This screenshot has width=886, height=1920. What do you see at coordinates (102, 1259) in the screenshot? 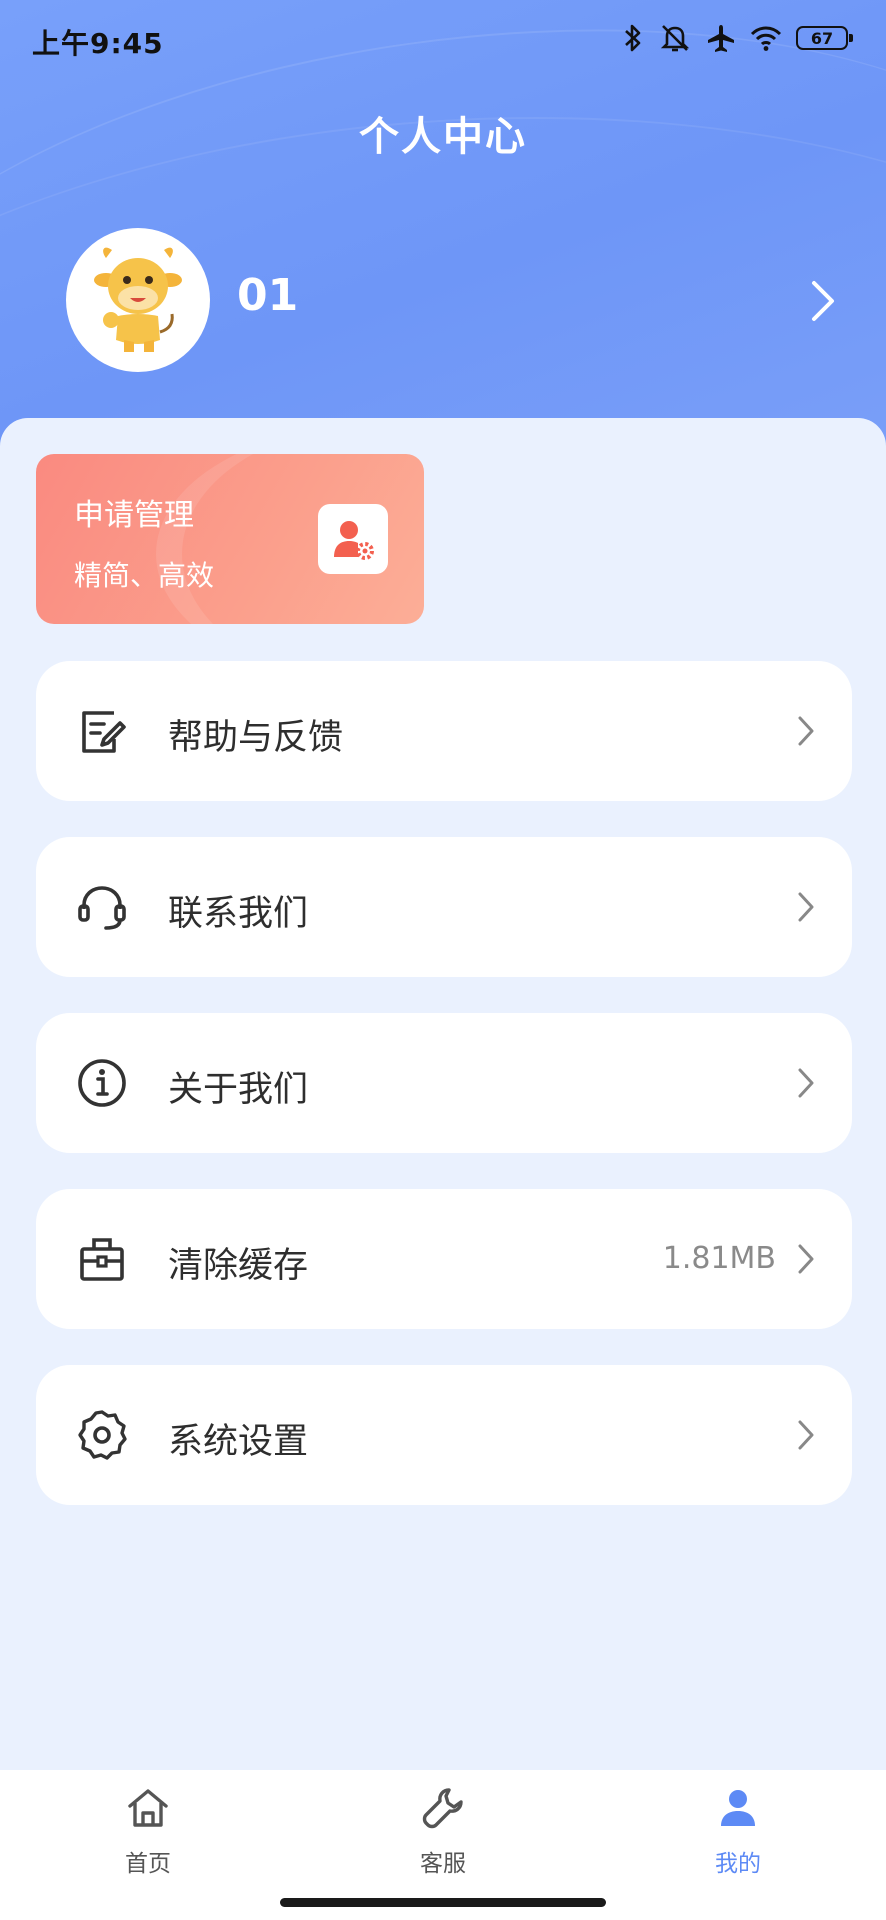
I see `toolbox-icon` at bounding box center [102, 1259].